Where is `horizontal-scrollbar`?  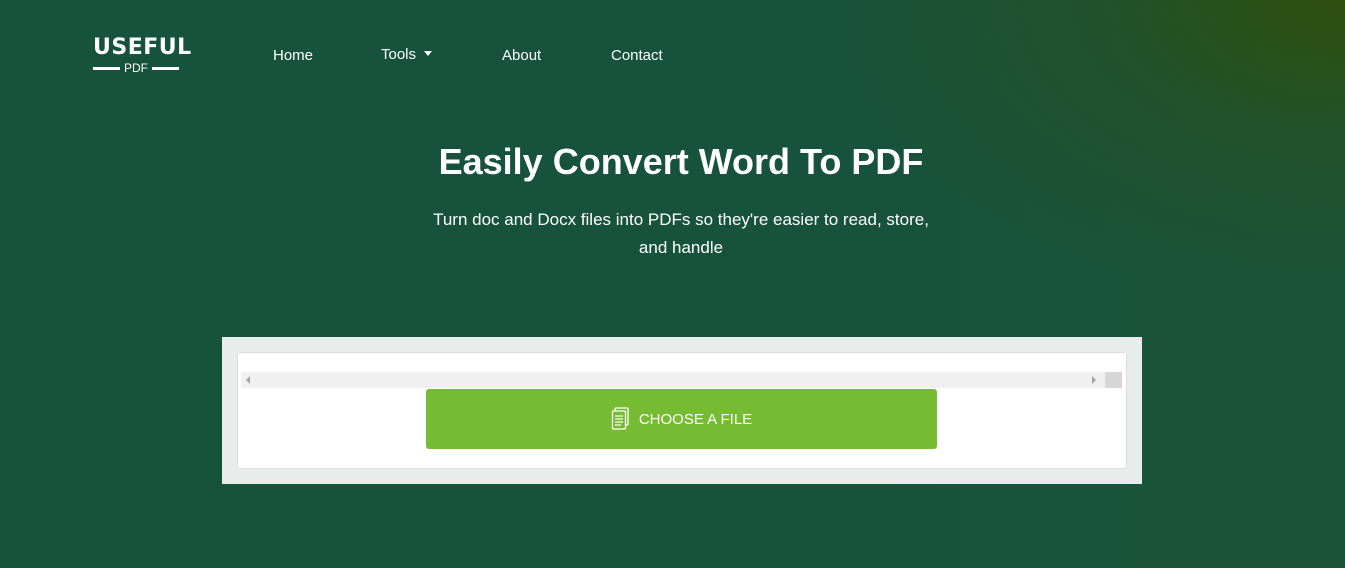
horizontal-scrollbar is located at coordinates (681, 380).